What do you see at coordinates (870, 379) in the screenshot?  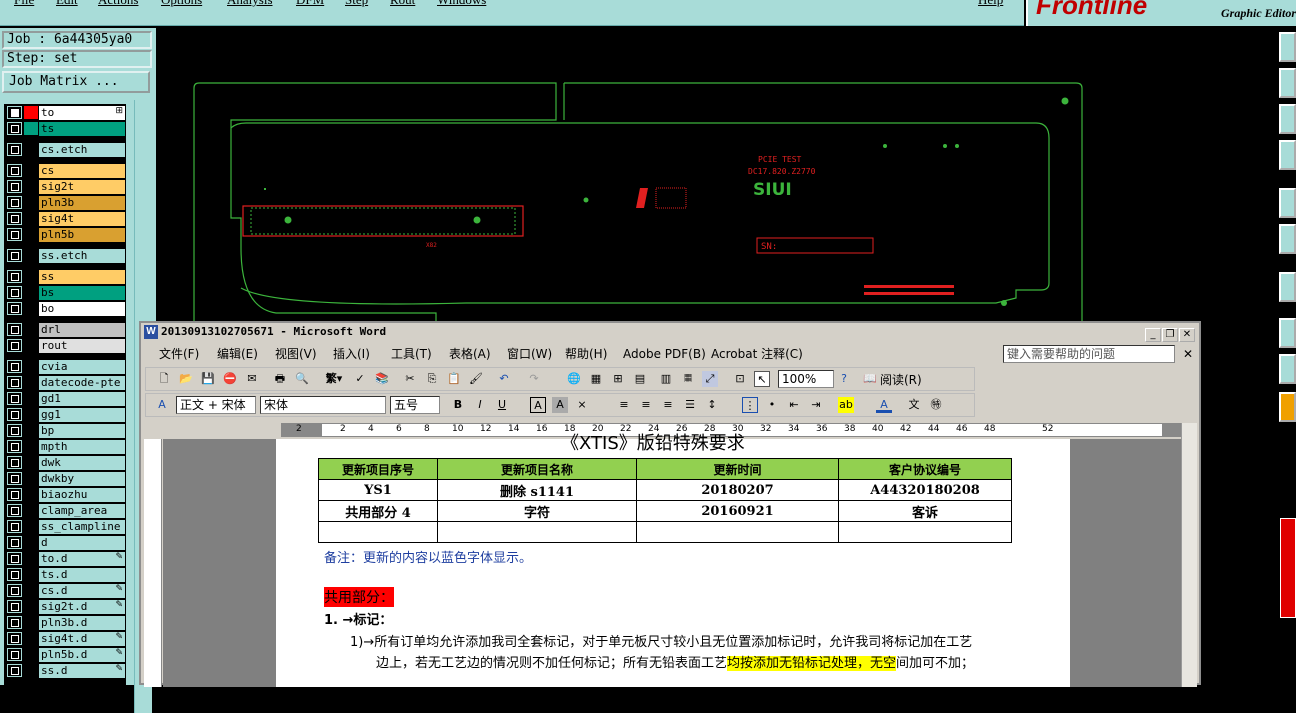 I see `read-icon: 📖` at bounding box center [870, 379].